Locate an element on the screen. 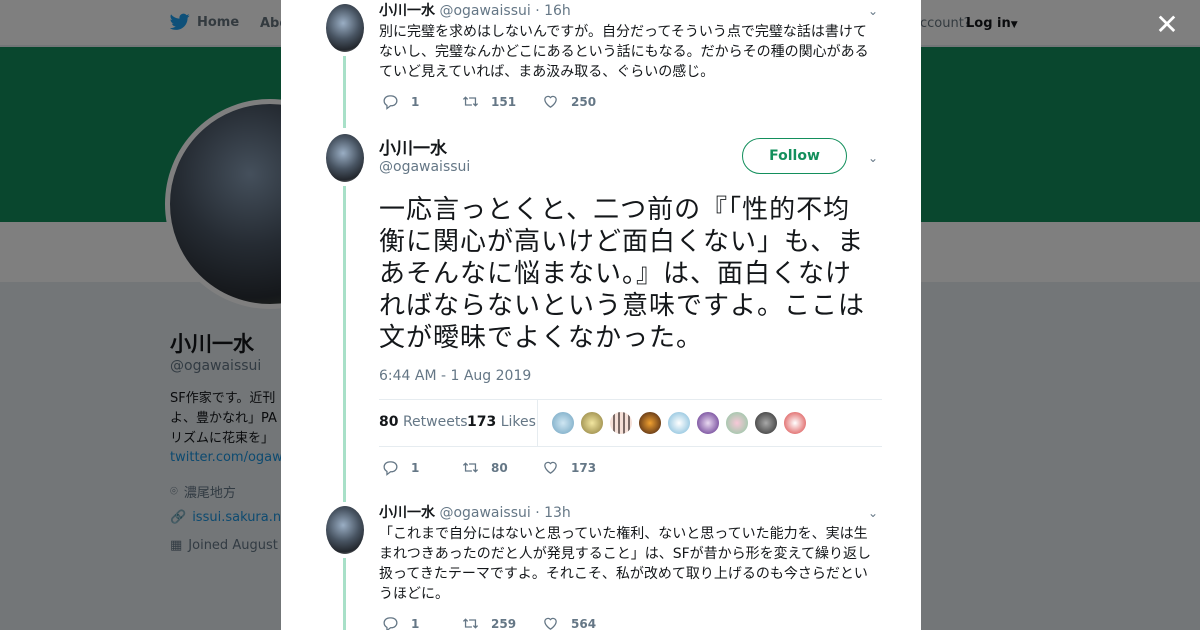 This screenshot has height=630, width=1200. like-count: 173 is located at coordinates (584, 467).